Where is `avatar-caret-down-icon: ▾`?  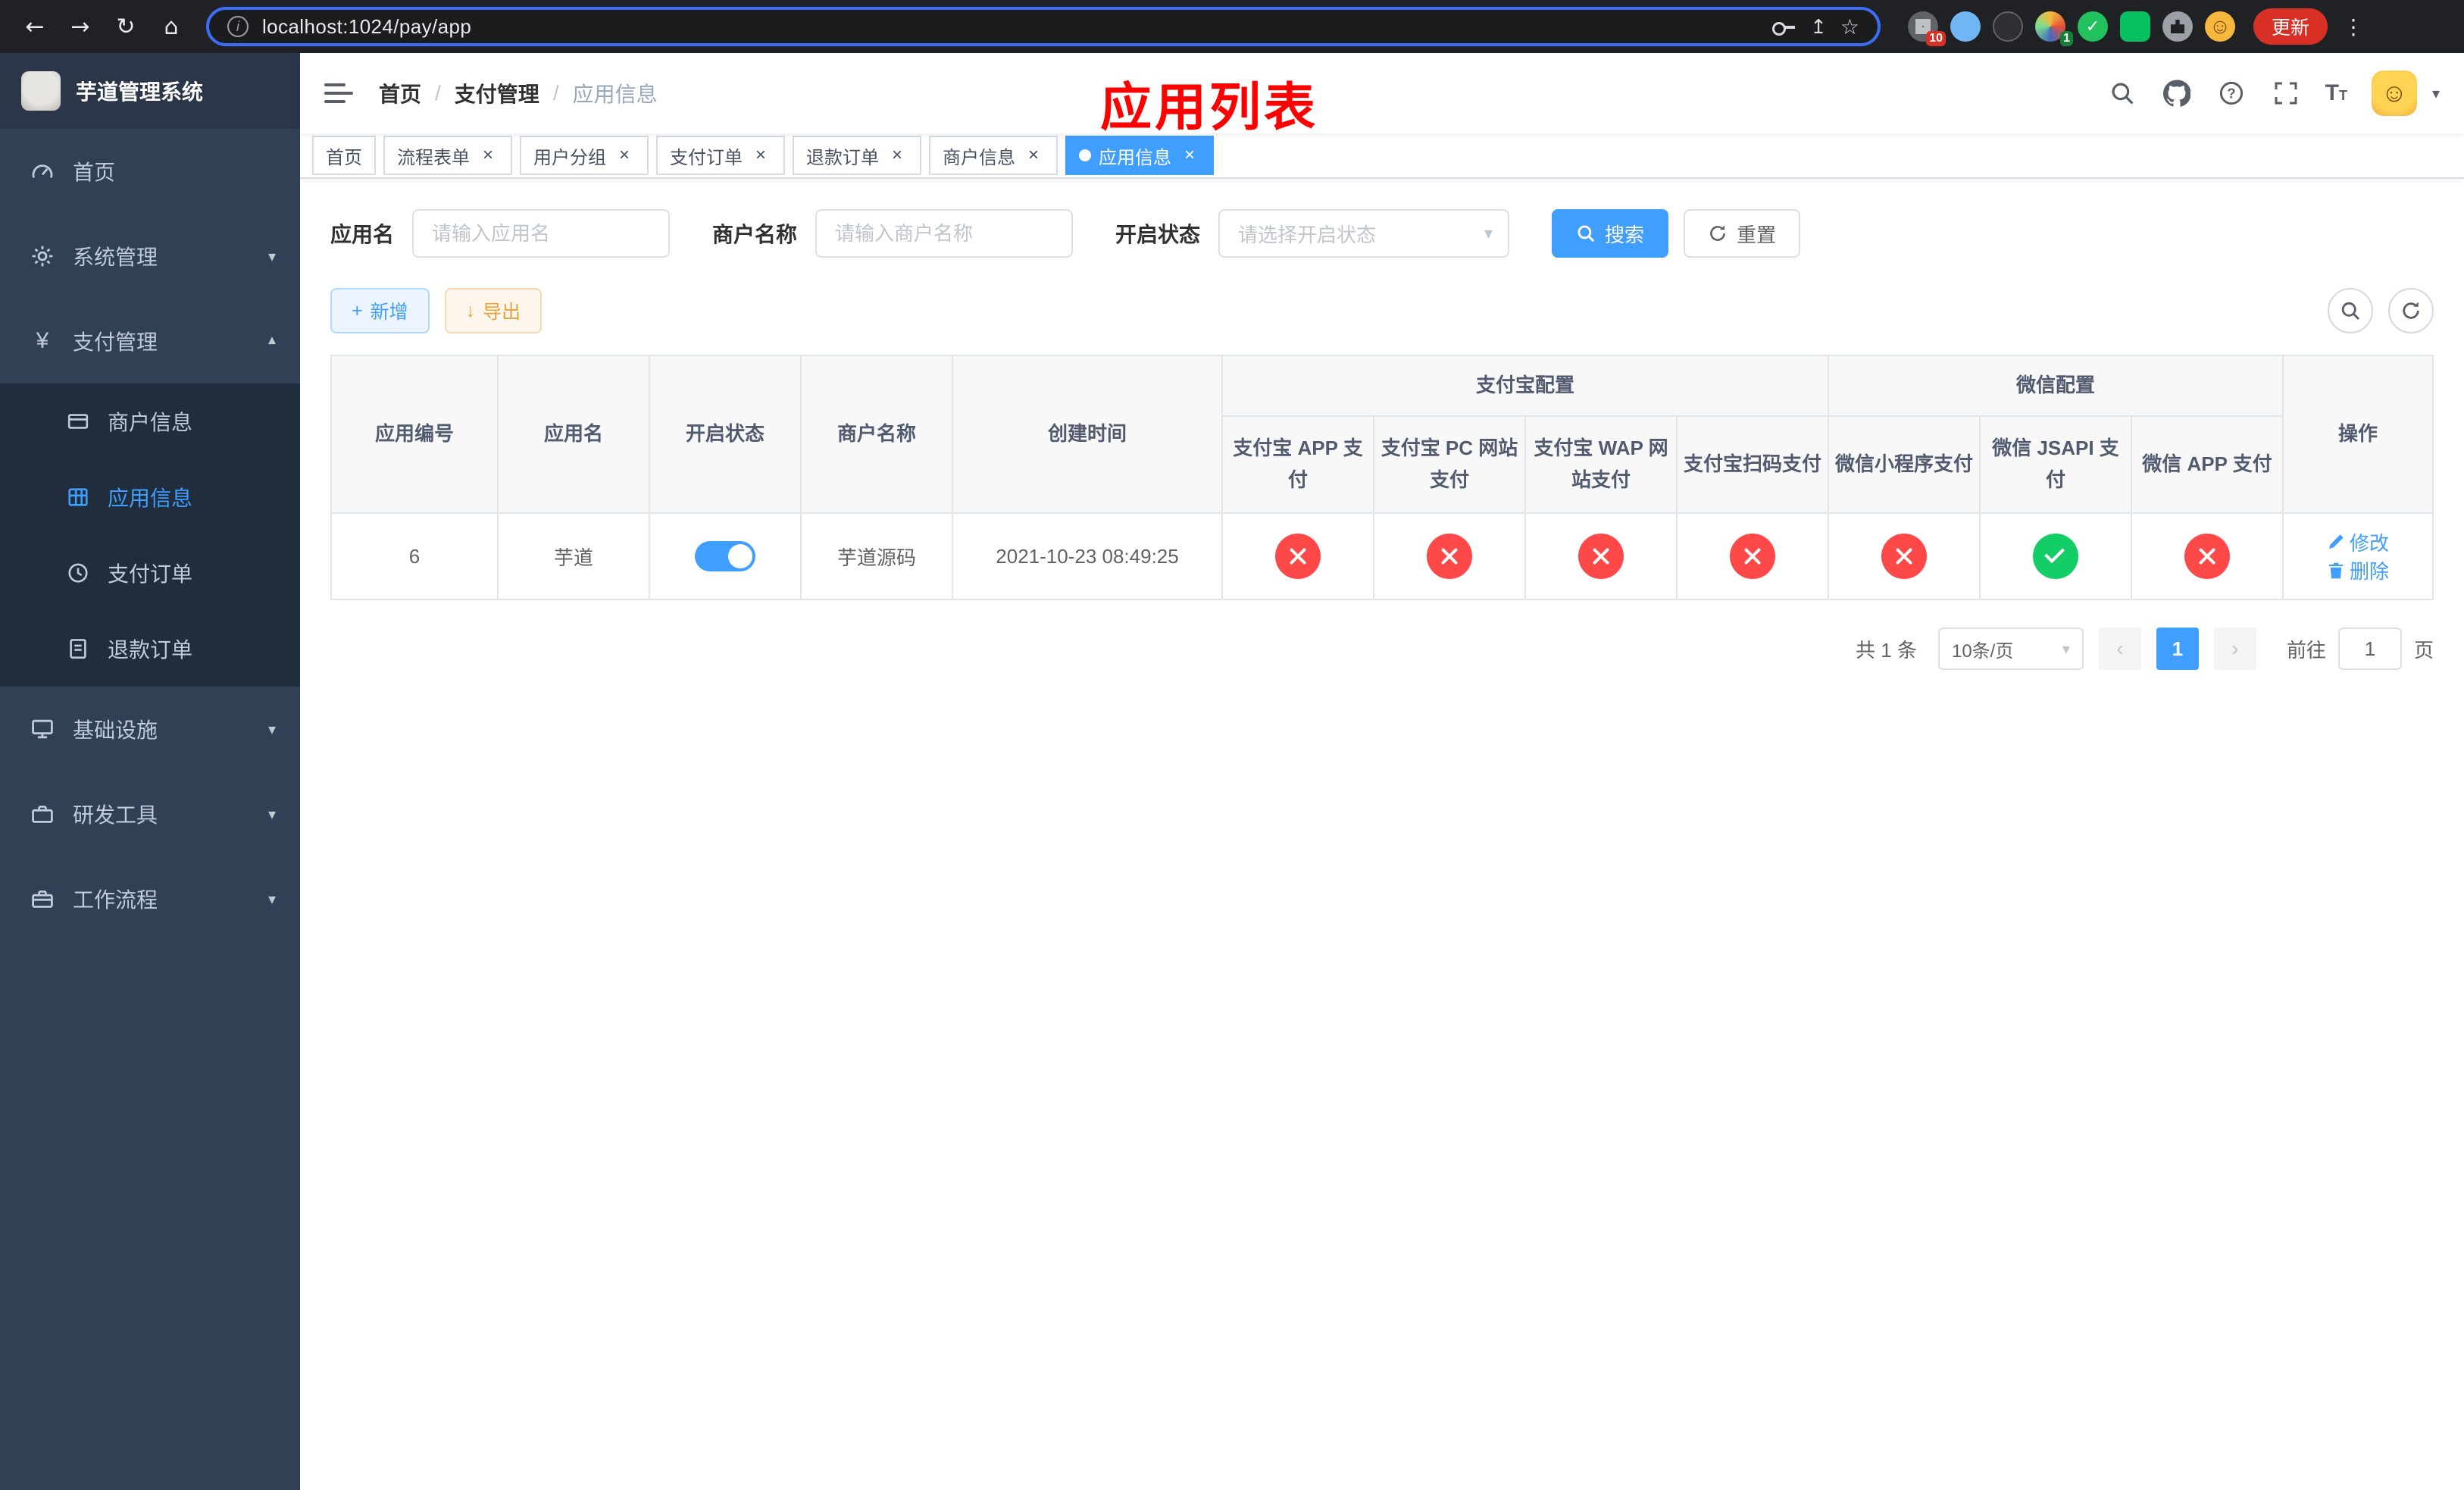 avatar-caret-down-icon: ▾ is located at coordinates (2436, 93).